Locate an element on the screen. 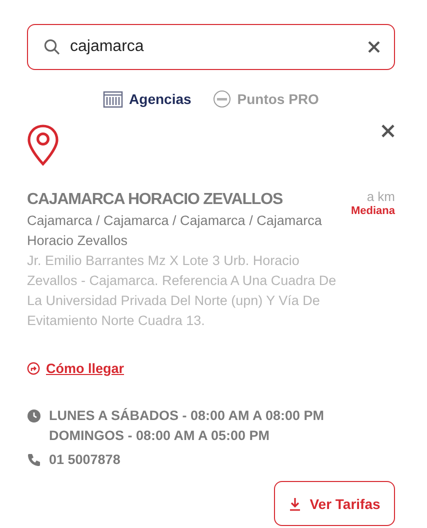 This screenshot has width=427, height=528. download-icon is located at coordinates (294, 503).